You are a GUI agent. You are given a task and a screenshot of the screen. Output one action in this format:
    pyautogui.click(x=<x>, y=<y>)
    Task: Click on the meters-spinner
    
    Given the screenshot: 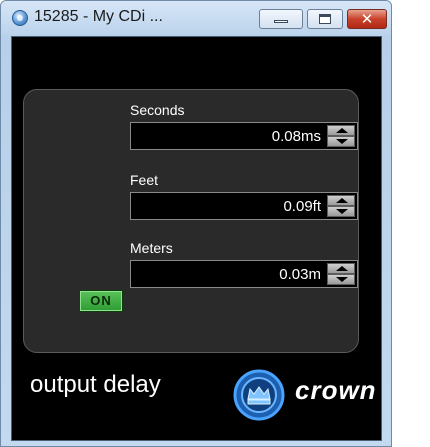 What is the action you would take?
    pyautogui.click(x=341, y=274)
    